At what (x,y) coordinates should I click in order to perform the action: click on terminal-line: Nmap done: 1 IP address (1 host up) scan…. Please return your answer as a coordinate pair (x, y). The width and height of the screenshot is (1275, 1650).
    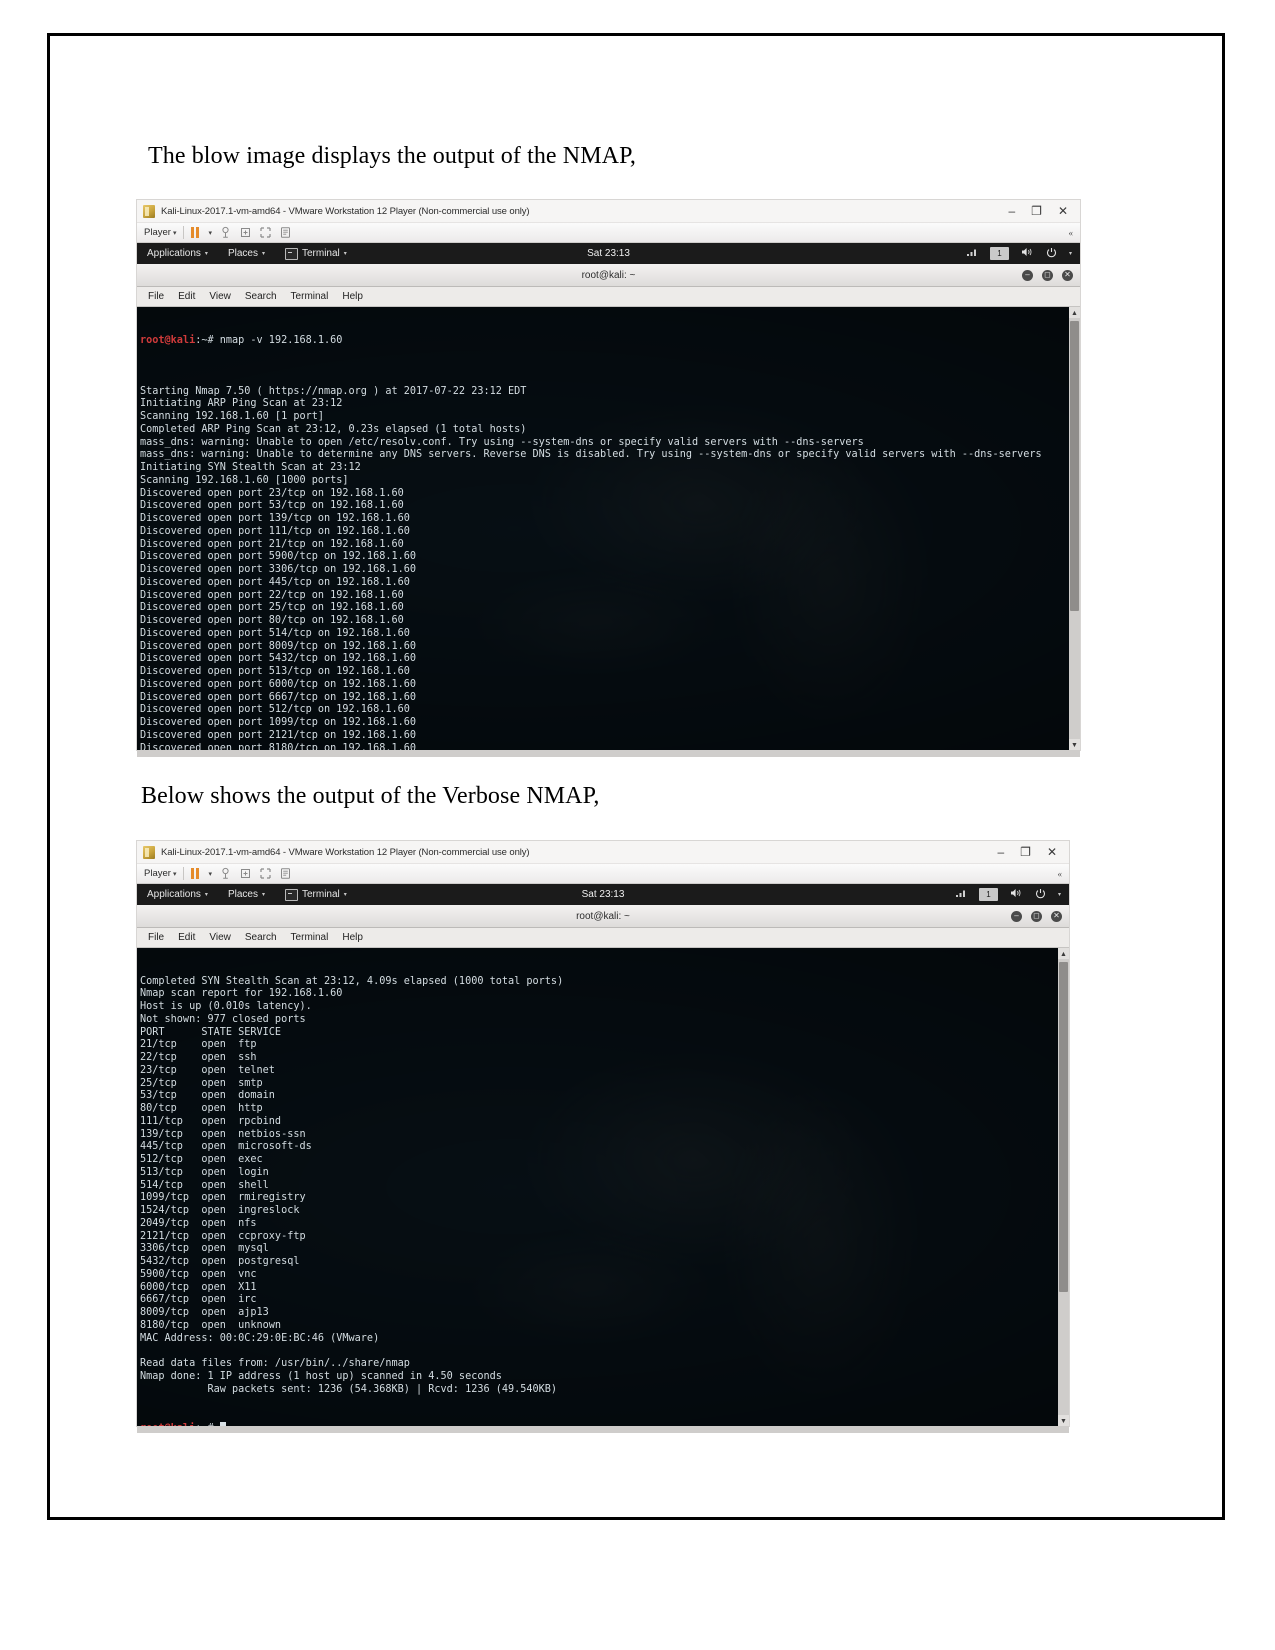
    Looking at the image, I should click on (321, 1376).